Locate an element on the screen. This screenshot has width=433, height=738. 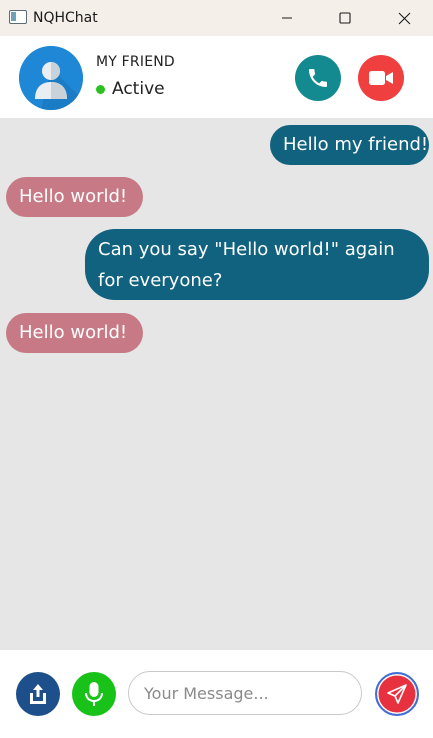
close-button is located at coordinates (404, 18).